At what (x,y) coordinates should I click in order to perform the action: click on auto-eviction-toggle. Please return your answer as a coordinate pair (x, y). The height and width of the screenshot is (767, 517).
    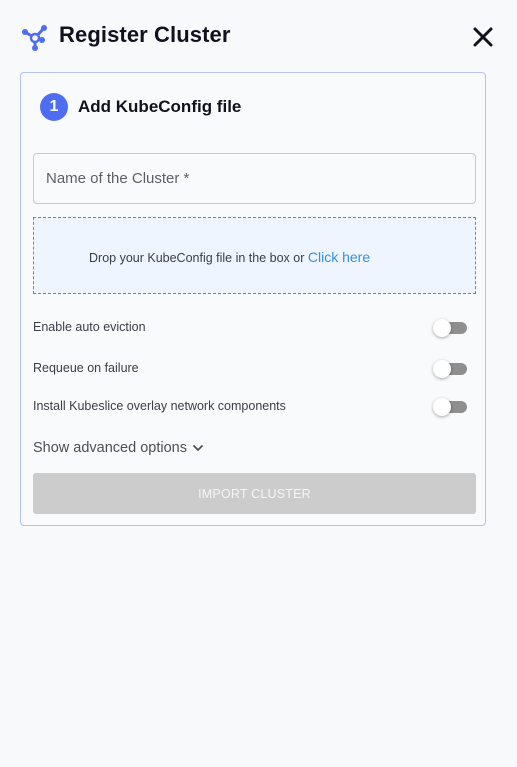
    Looking at the image, I should click on (450, 328).